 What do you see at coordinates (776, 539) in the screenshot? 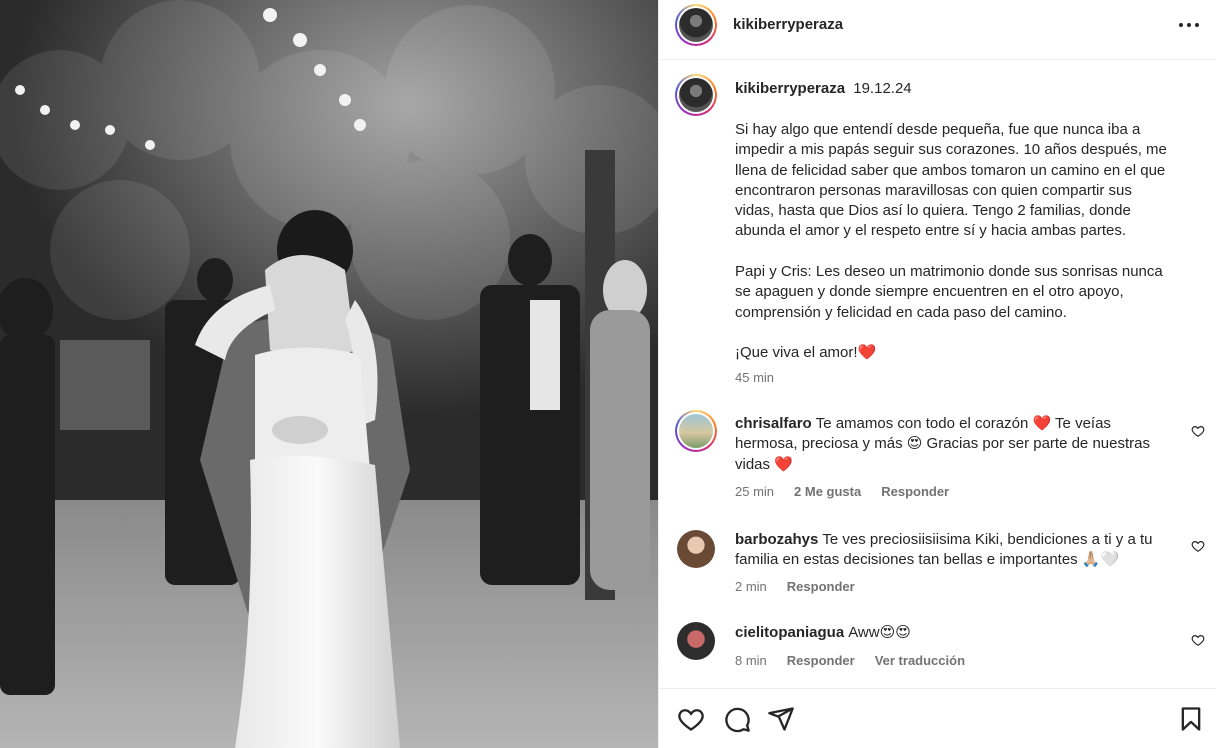
I see `comment-username: barbozahys` at bounding box center [776, 539].